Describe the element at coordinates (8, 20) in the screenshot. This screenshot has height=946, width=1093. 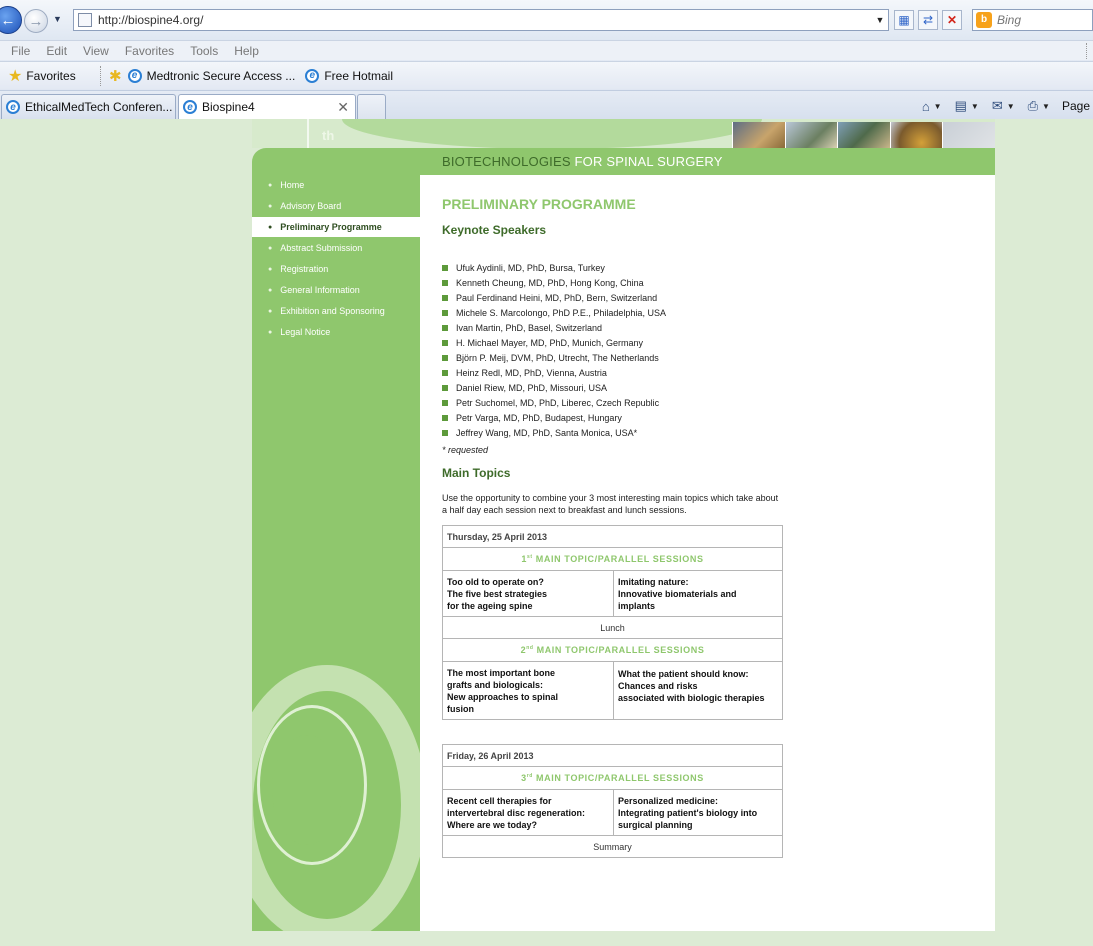
I see `arrow-left-icon: ←` at that location.